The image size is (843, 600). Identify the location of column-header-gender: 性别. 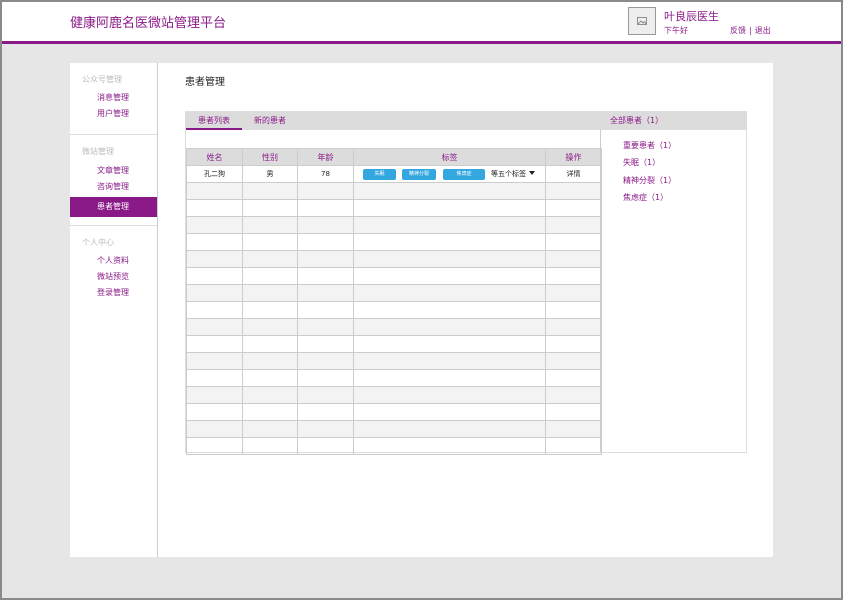
(270, 157).